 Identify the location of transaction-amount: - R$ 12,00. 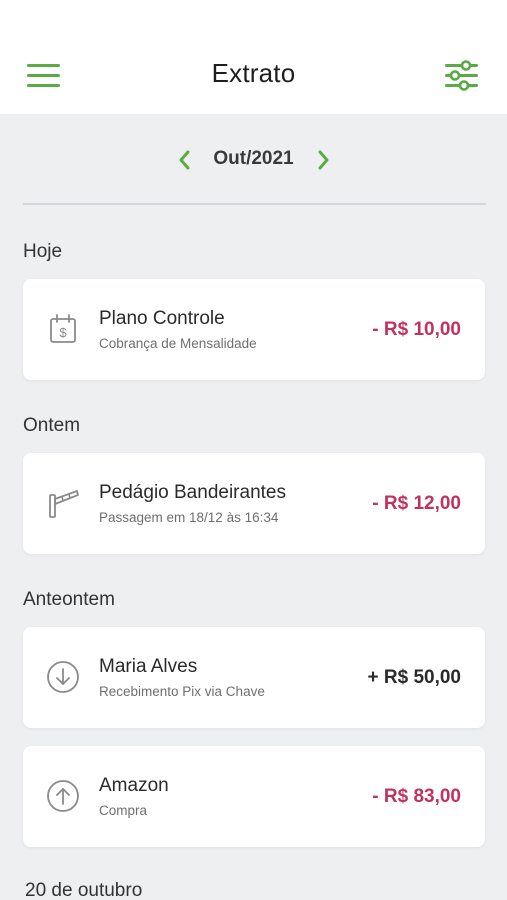
(416, 503).